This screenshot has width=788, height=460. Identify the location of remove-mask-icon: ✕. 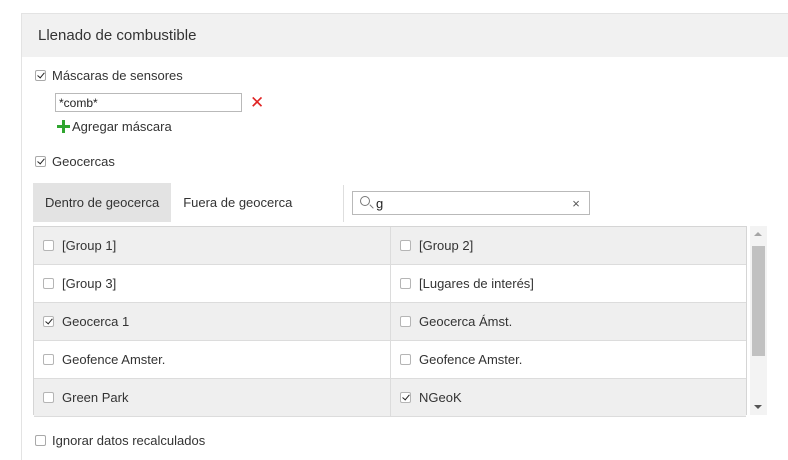
(257, 102).